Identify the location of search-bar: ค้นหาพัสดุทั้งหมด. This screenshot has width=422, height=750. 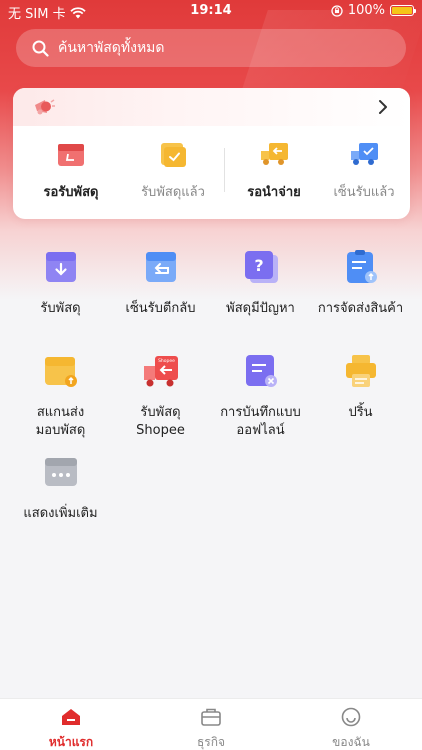
(211, 48).